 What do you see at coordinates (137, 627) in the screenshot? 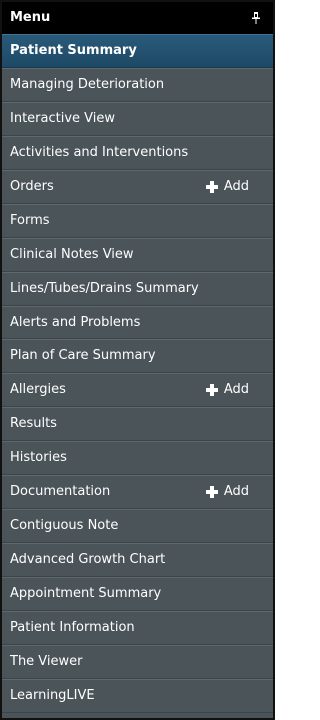
I see `menu-item-patient-information: Patient Information` at bounding box center [137, 627].